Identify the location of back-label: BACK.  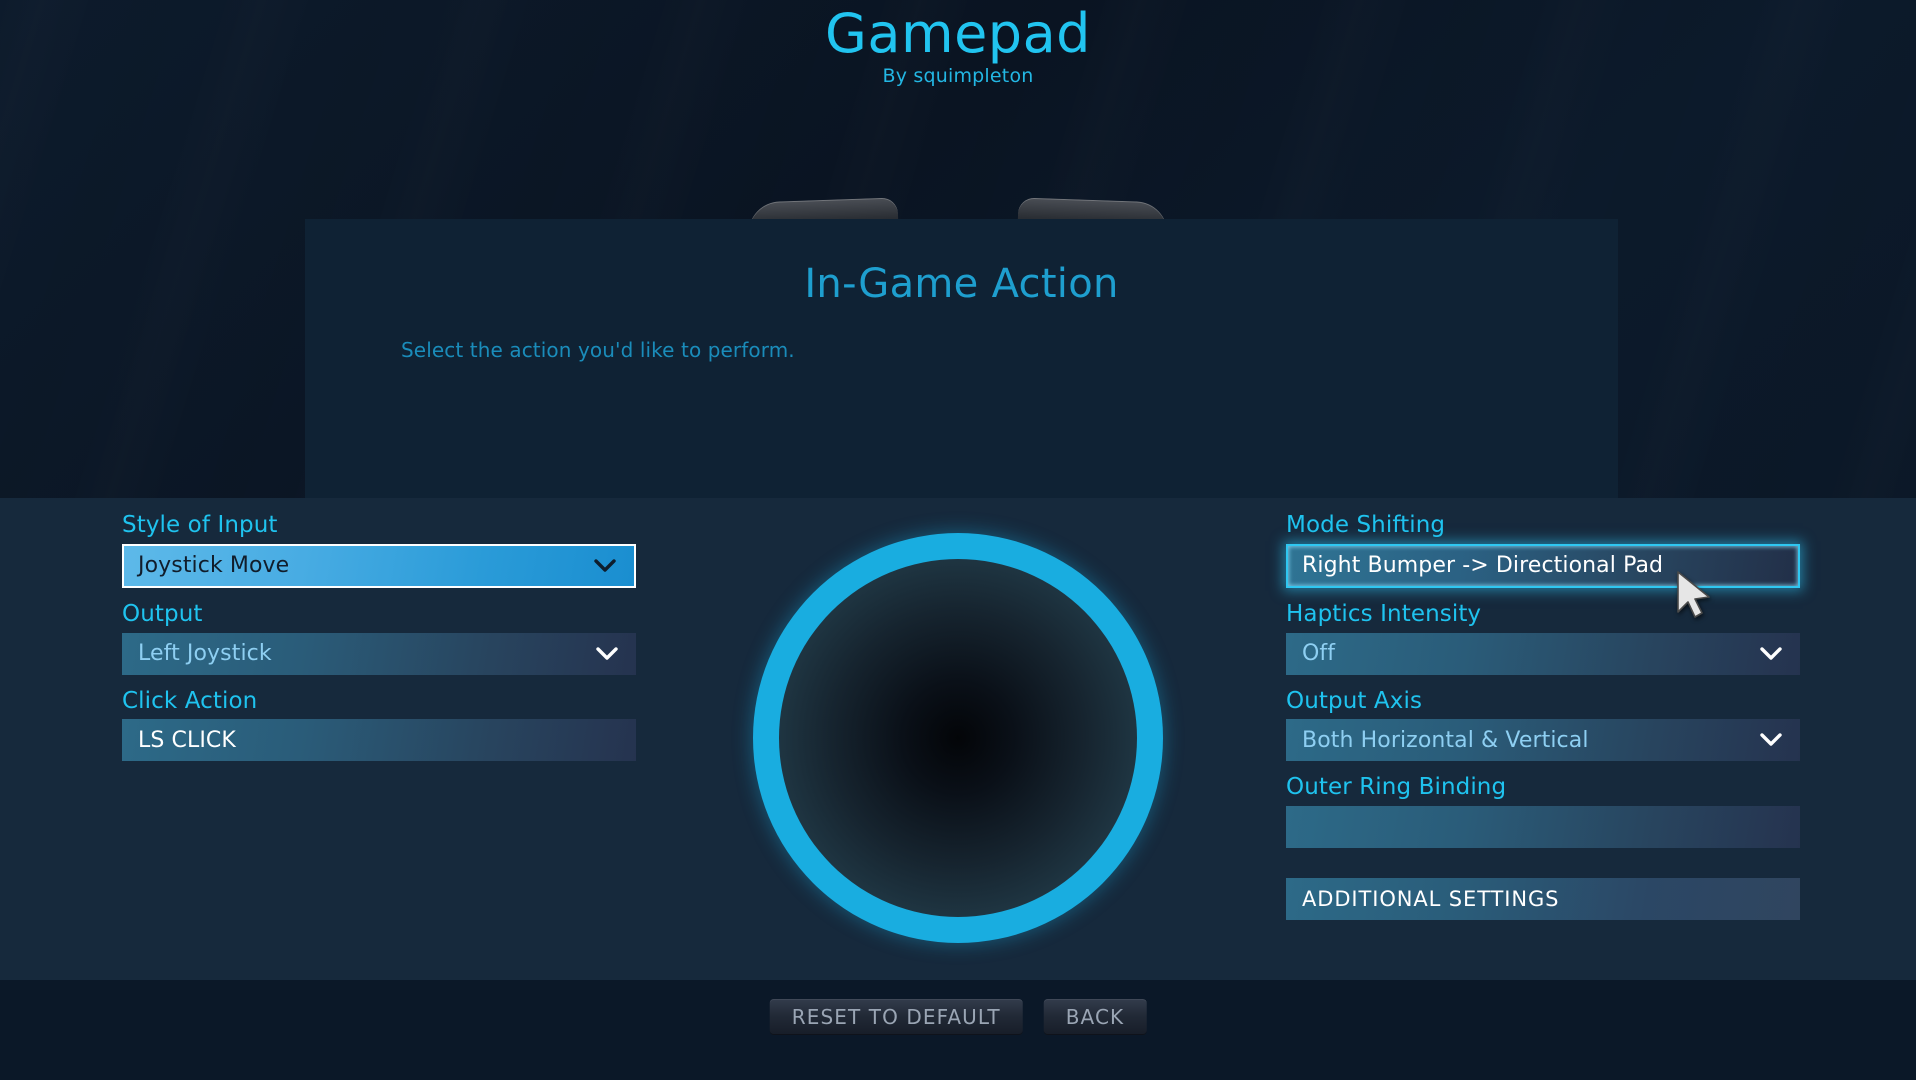
(1095, 1017).